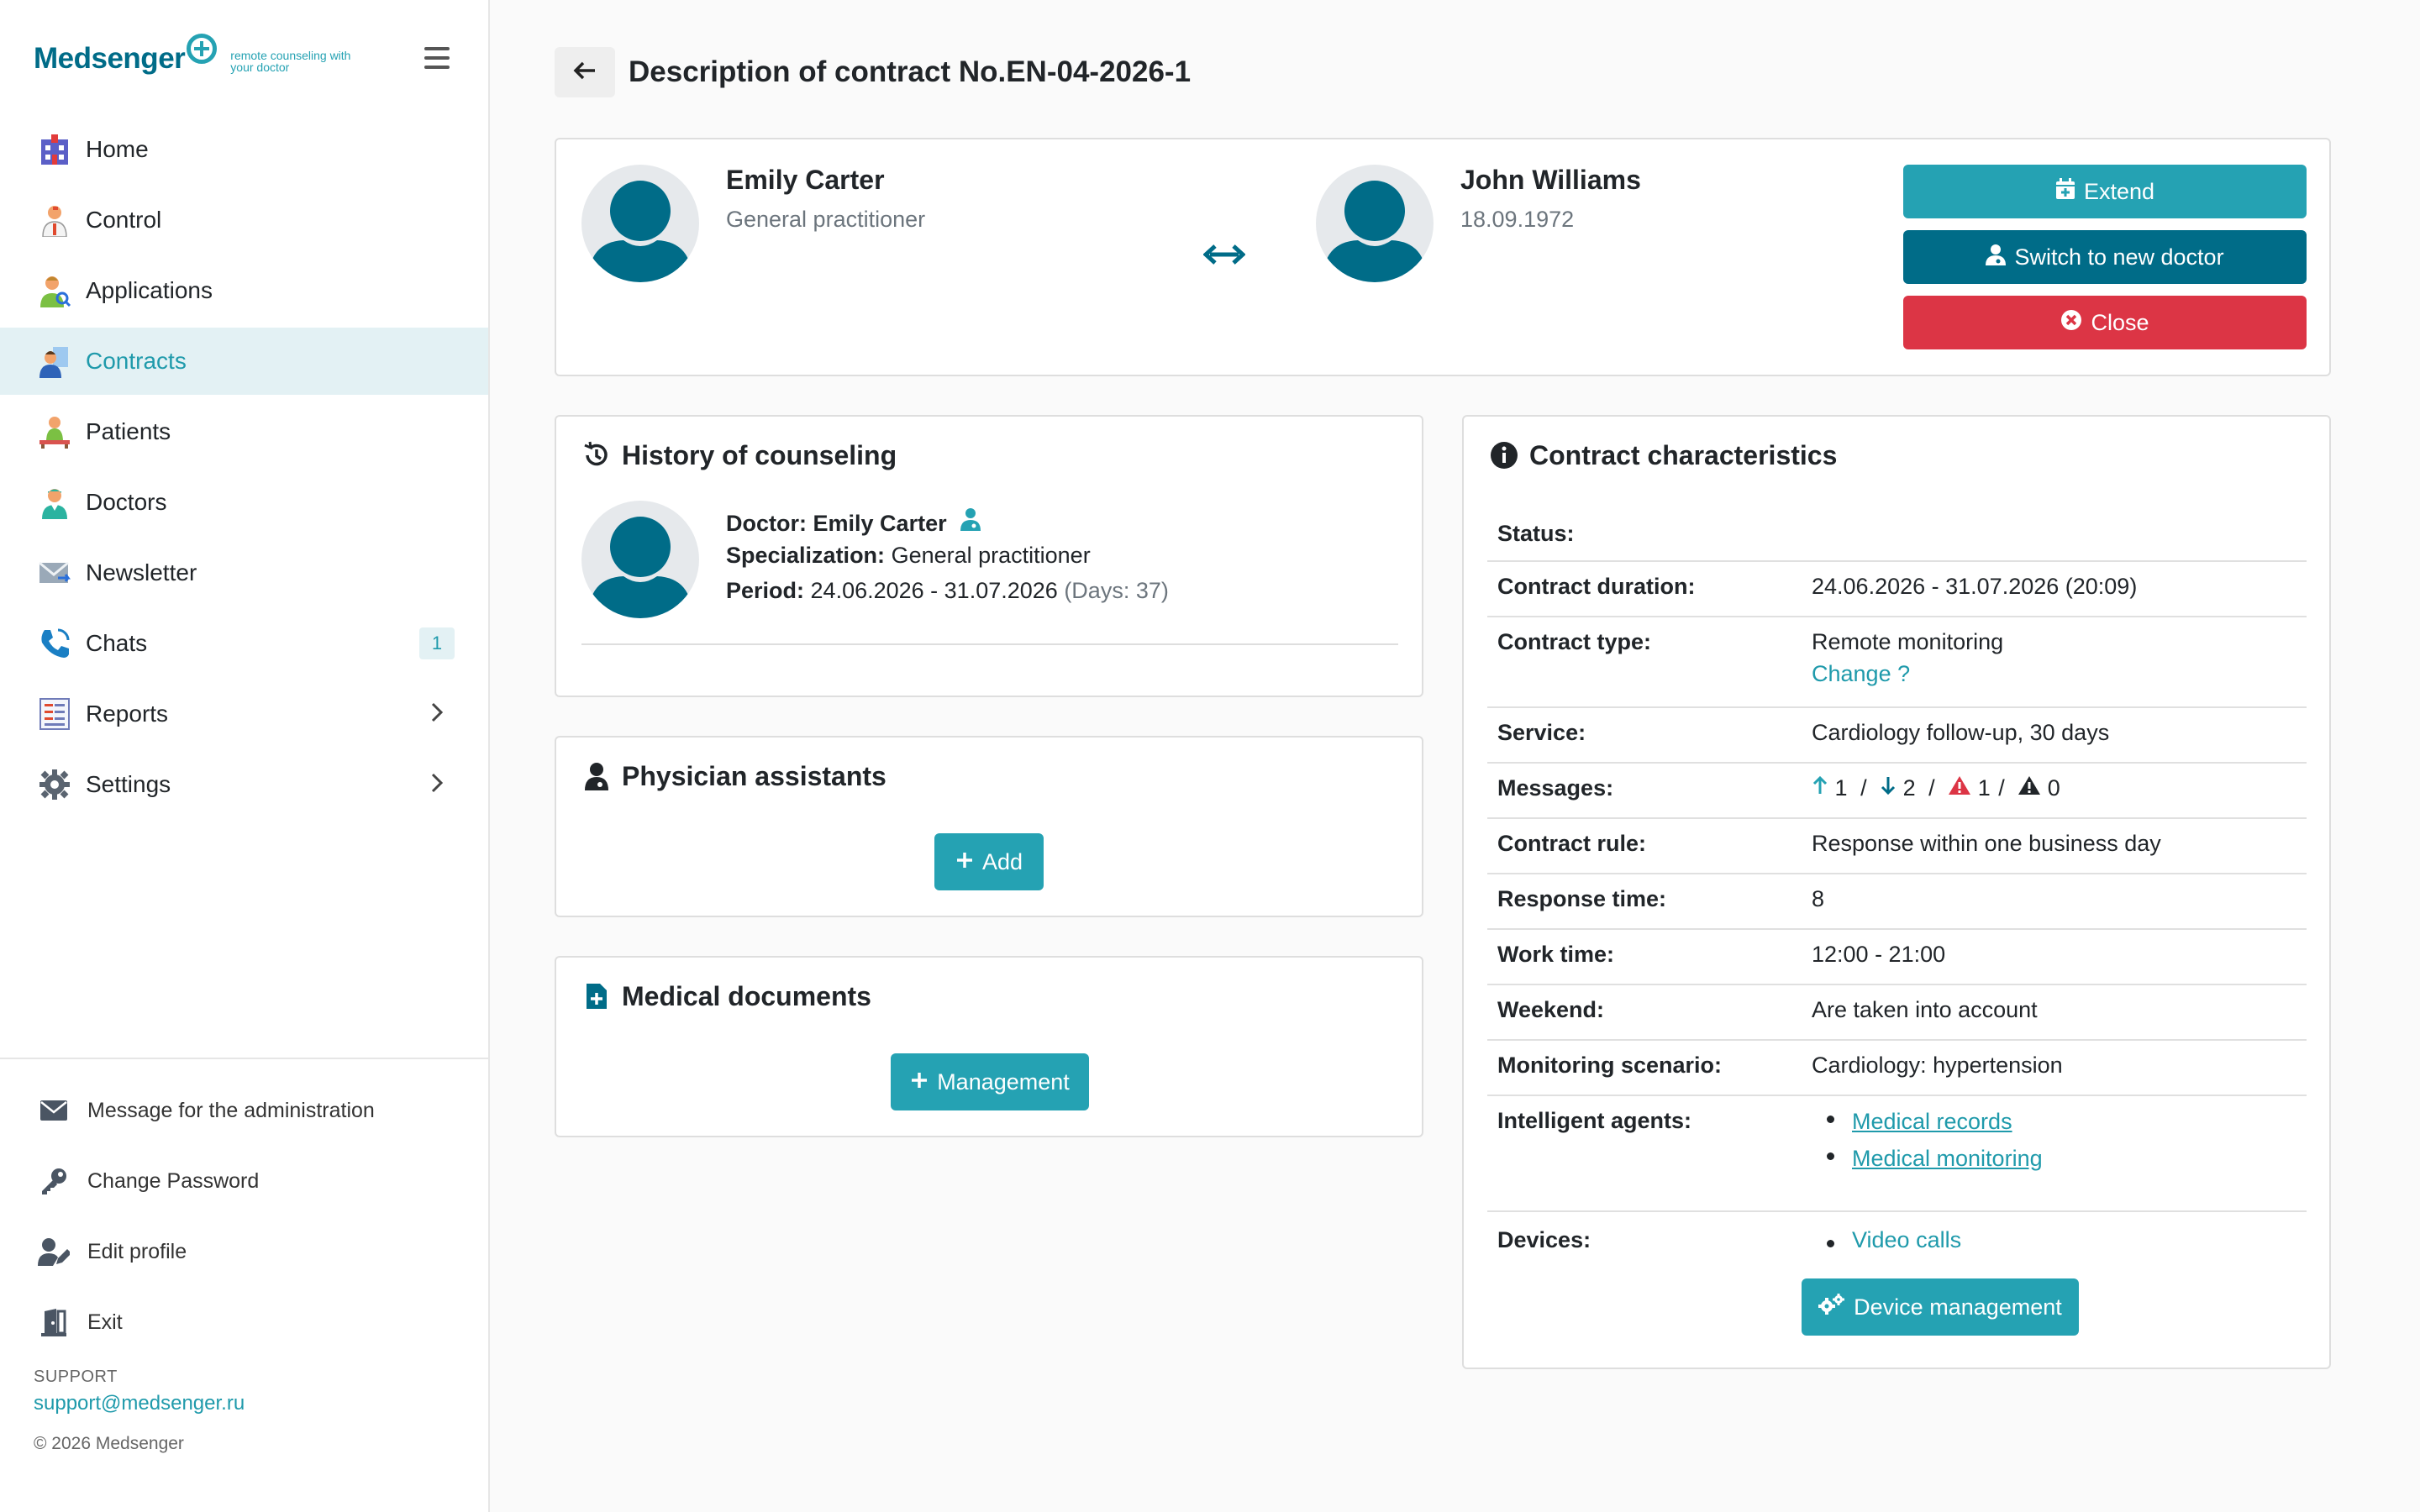 The width and height of the screenshot is (2420, 1512). Describe the element at coordinates (2105, 191) in the screenshot. I see `extend-button: Extend` at that location.